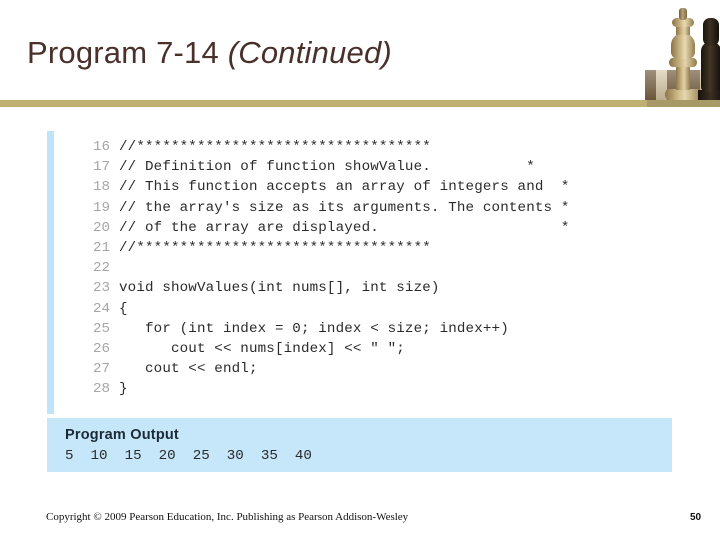 This screenshot has width=720, height=540. Describe the element at coordinates (683, 46) in the screenshot. I see `king-body` at that location.